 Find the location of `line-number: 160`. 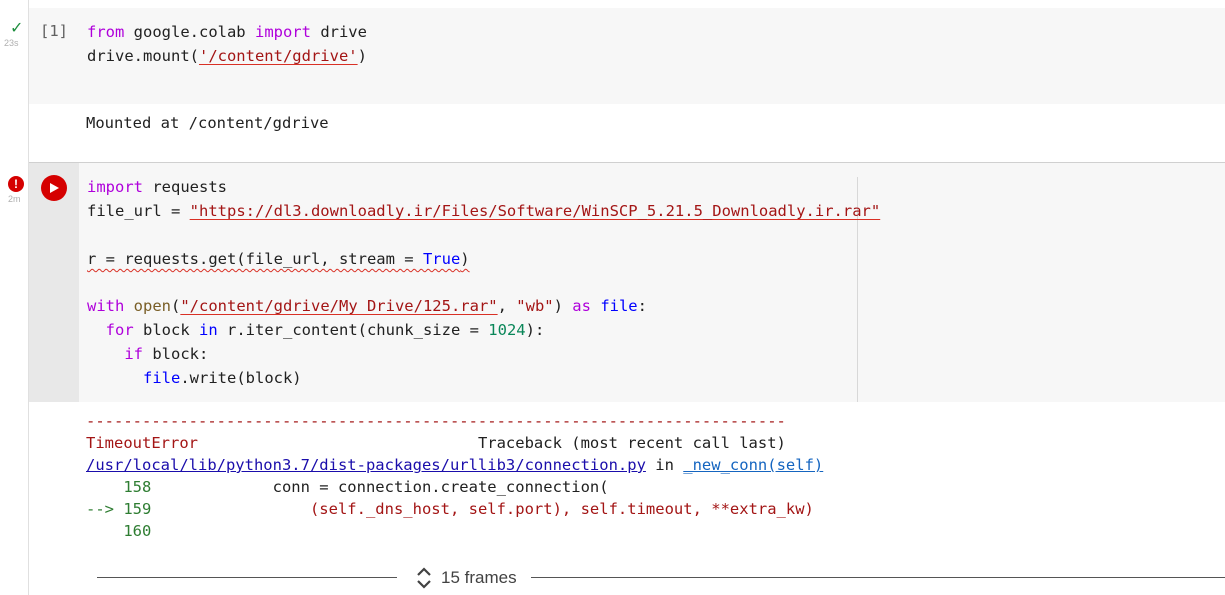

line-number: 160 is located at coordinates (119, 531).